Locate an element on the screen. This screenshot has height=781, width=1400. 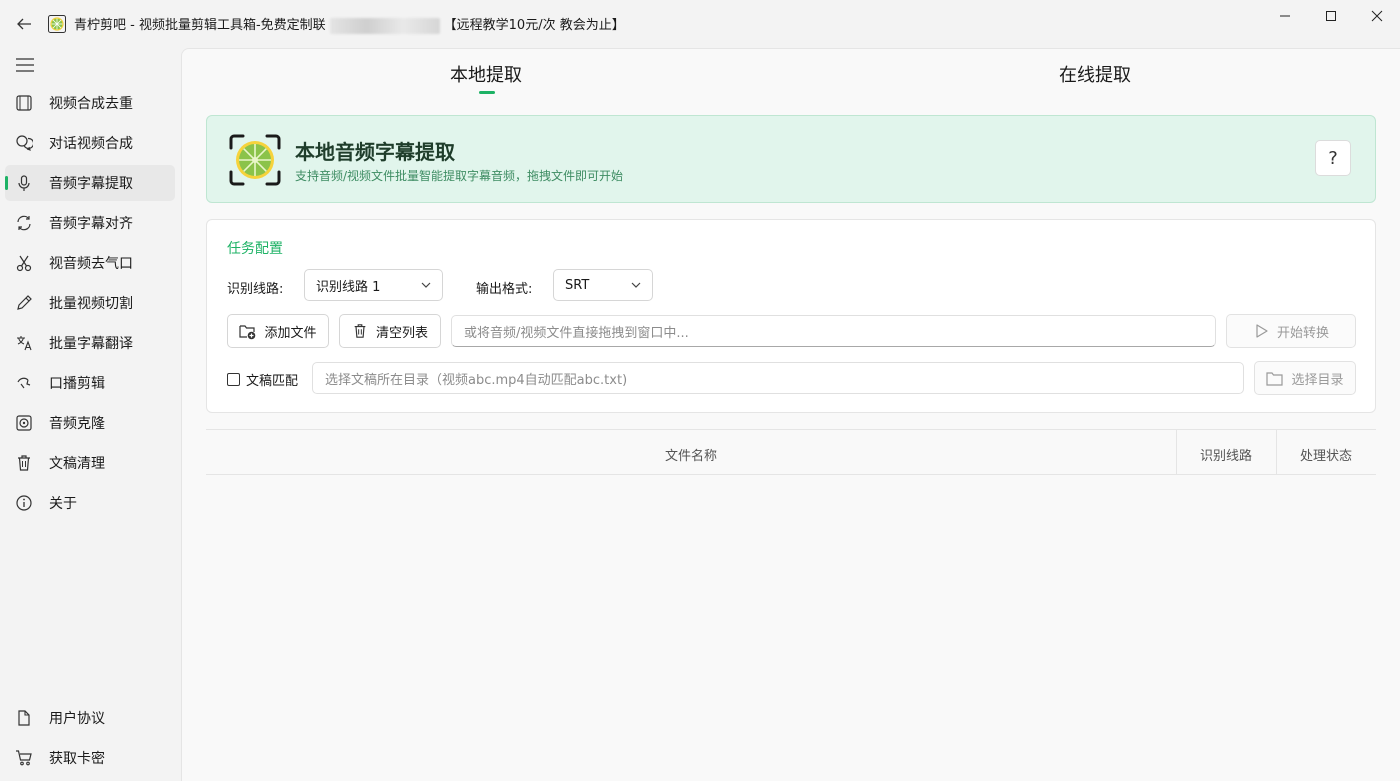
sidebar-item-label: 音频字幕提取 is located at coordinates (91, 184).